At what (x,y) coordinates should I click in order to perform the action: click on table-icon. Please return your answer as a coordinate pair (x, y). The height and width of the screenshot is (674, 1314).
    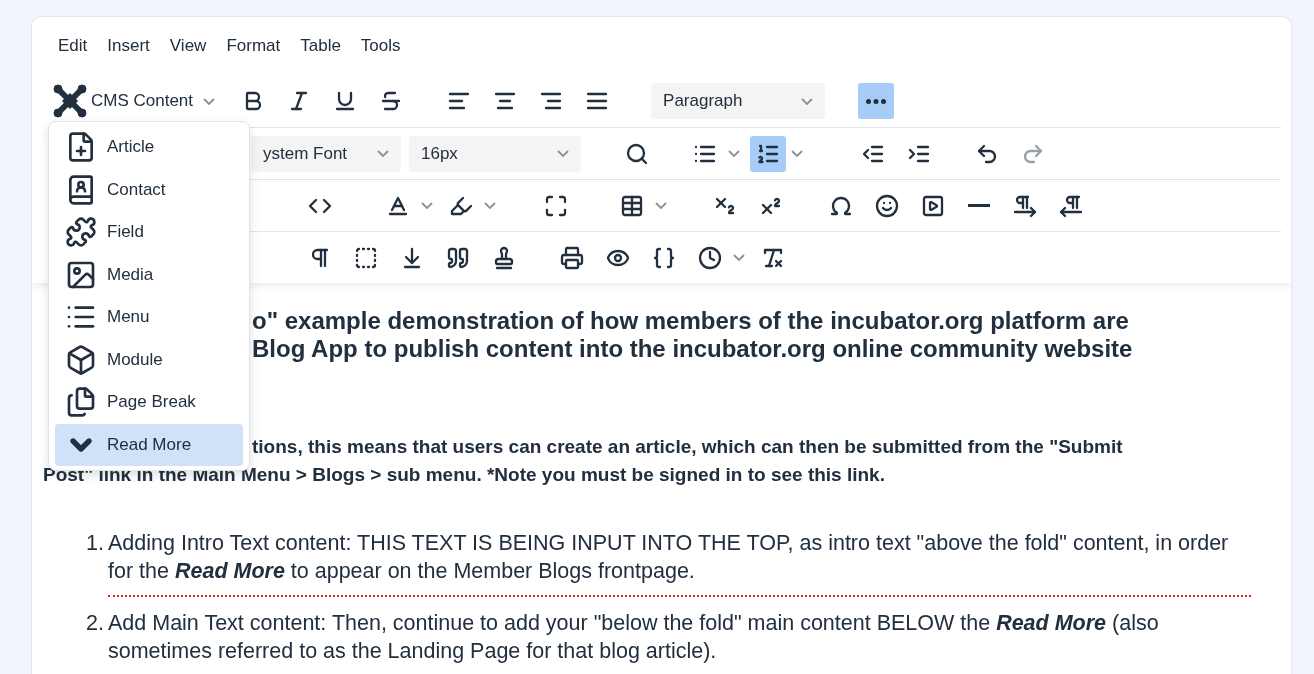
    Looking at the image, I should click on (632, 205).